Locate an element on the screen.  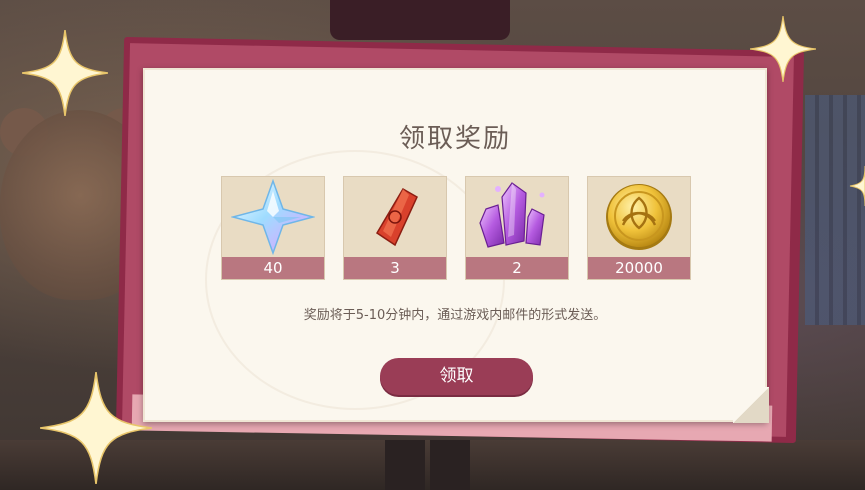
claim-button: 领取 is located at coordinates (456, 376).